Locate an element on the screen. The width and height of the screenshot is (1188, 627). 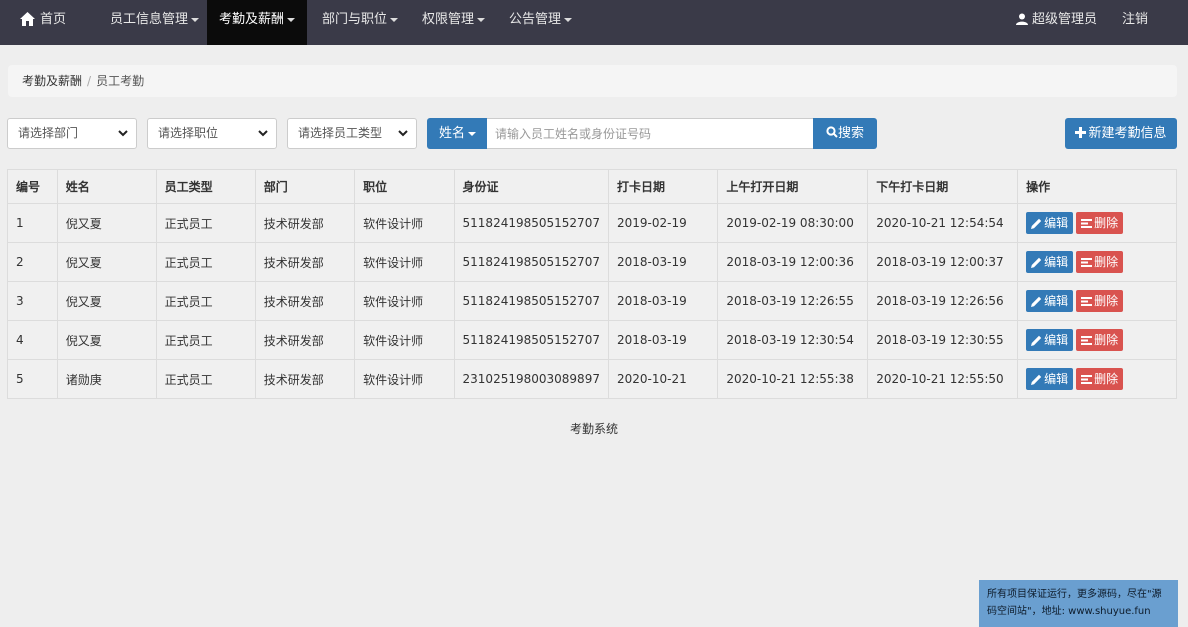
header-name: 姓名 is located at coordinates (106, 186).